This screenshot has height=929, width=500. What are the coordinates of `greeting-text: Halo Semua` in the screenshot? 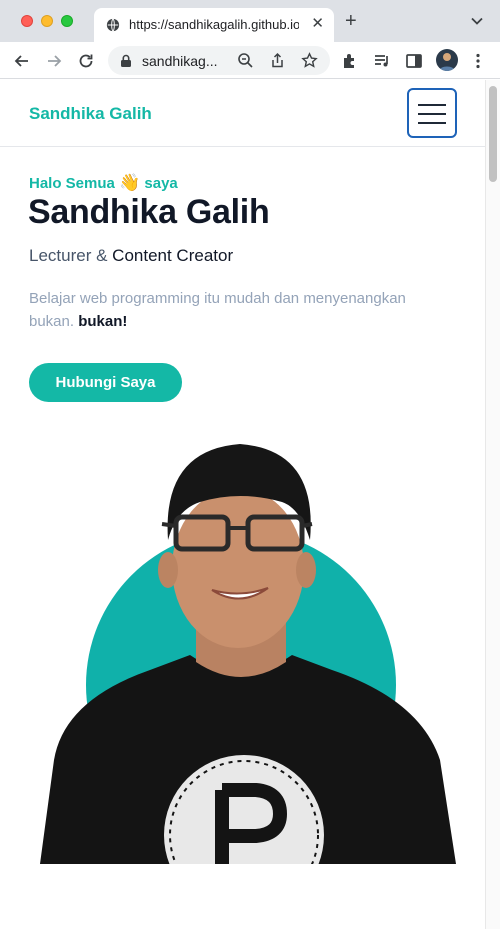 It's located at (72, 183).